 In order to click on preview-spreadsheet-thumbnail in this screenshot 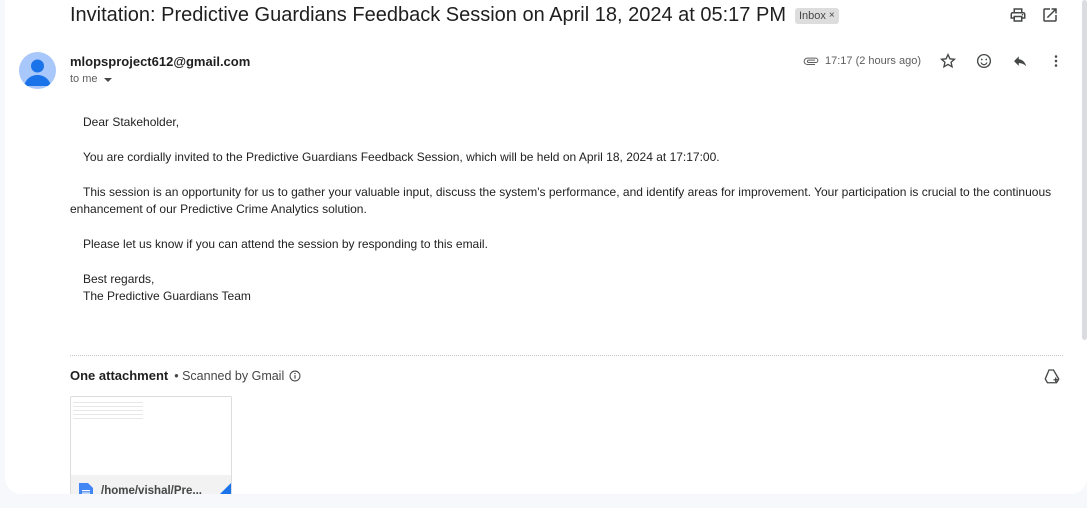, I will do `click(108, 409)`.